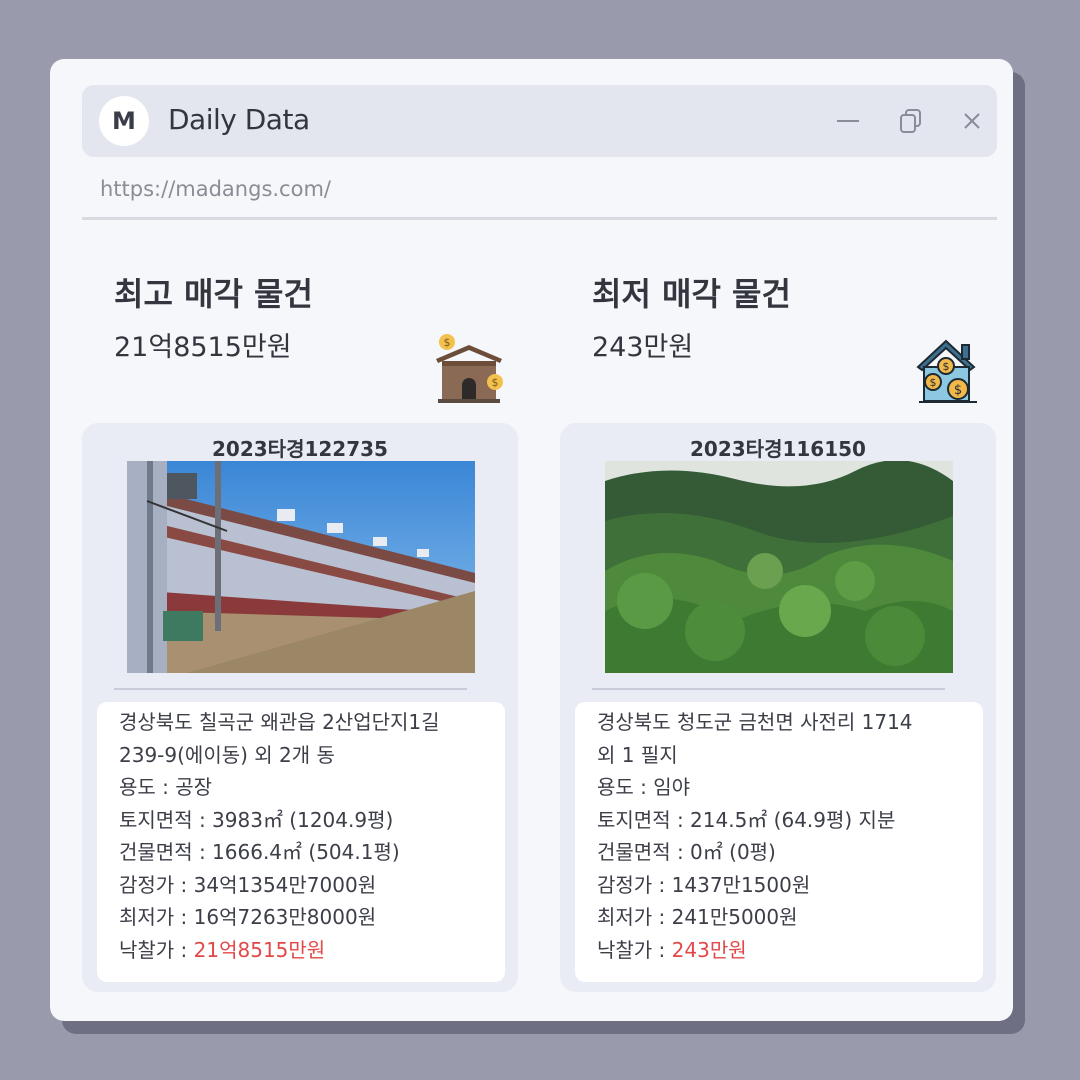  What do you see at coordinates (248, 917) in the screenshot?
I see `minimum-price-text: 최저가 : 16억7263만8000원` at bounding box center [248, 917].